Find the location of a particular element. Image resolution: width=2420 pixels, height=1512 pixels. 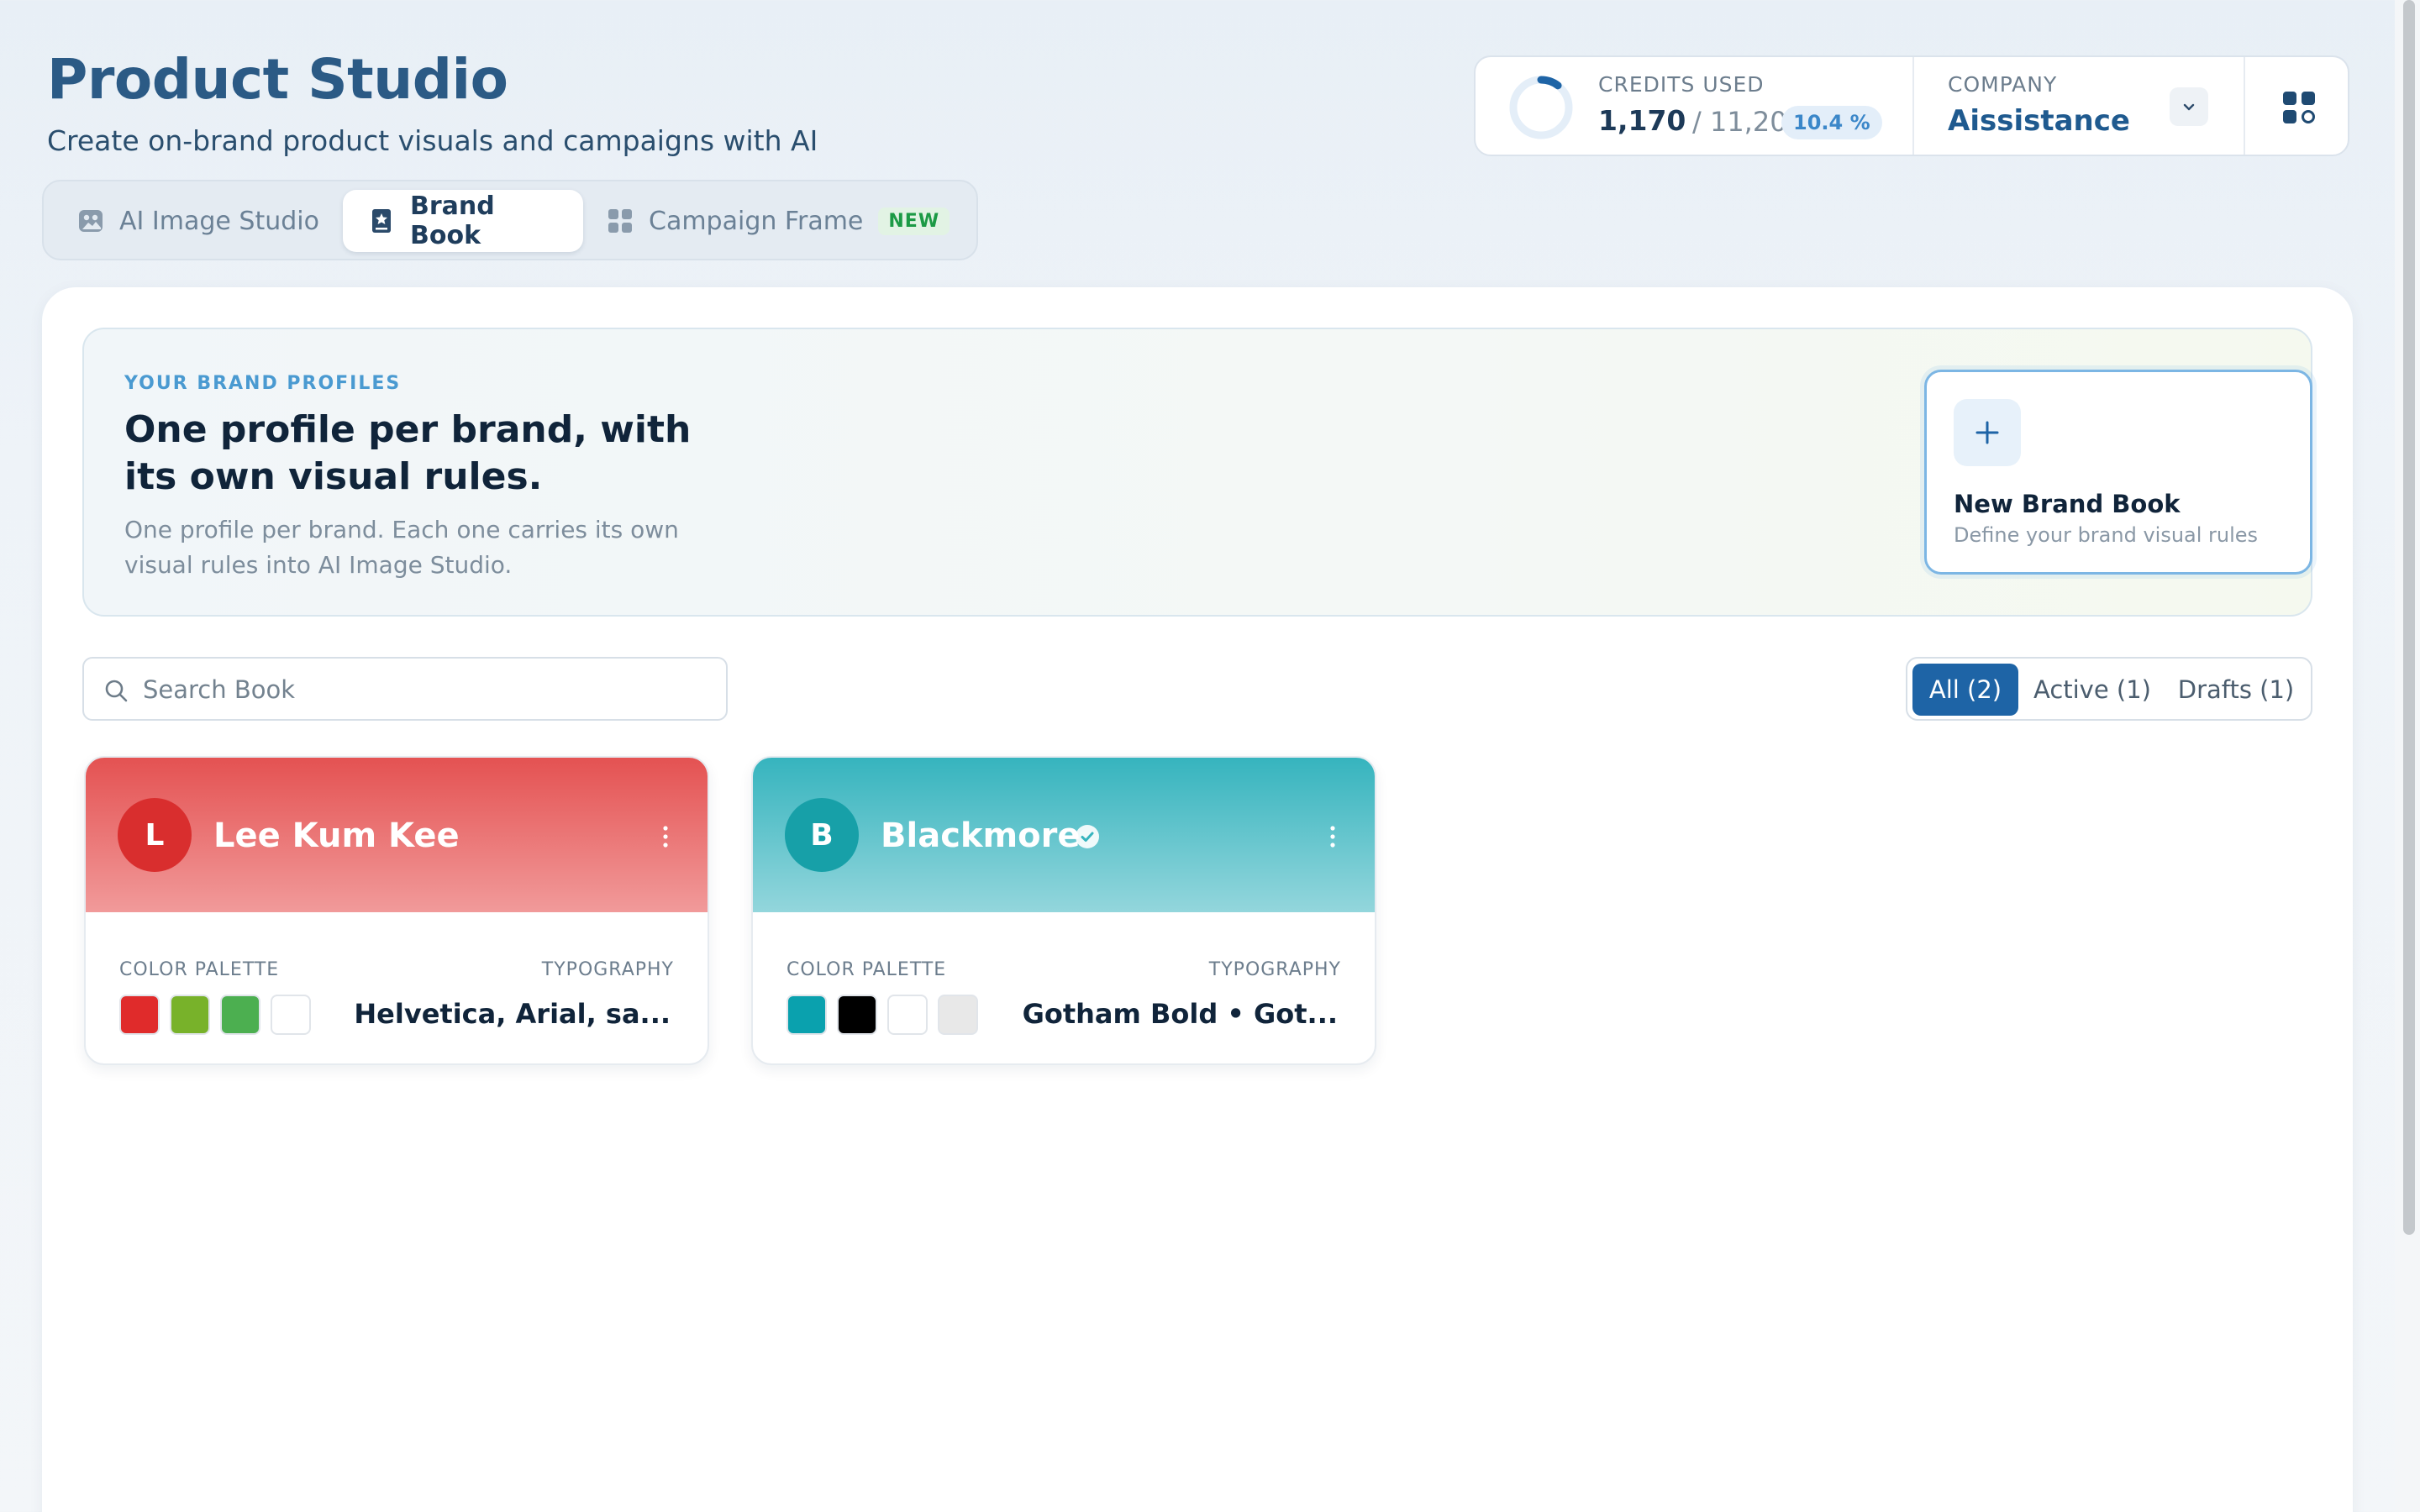

scrollbar-thumb is located at coordinates (2409, 617).